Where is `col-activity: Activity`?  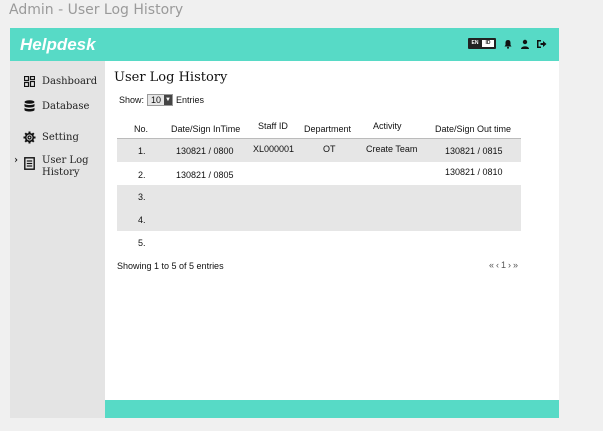 col-activity: Activity is located at coordinates (387, 126).